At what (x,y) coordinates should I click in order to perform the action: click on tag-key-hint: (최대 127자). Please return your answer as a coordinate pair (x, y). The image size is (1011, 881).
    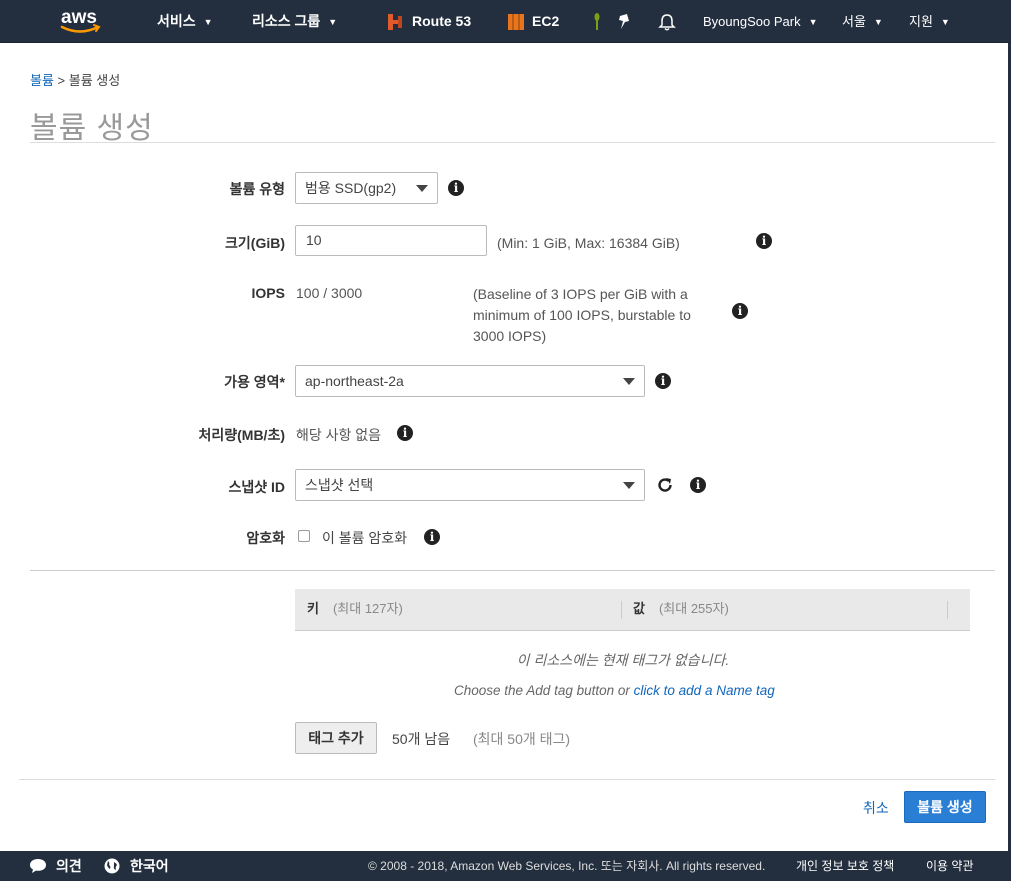
    Looking at the image, I should click on (367, 608).